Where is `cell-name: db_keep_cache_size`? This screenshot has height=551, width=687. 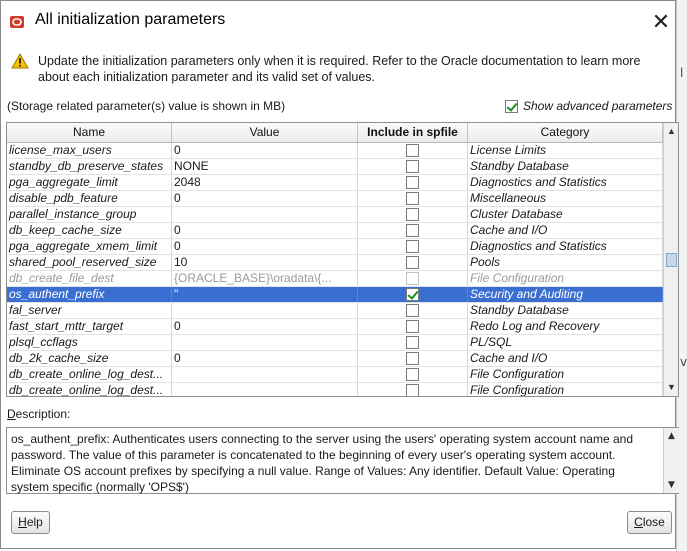 cell-name: db_keep_cache_size is located at coordinates (89, 230).